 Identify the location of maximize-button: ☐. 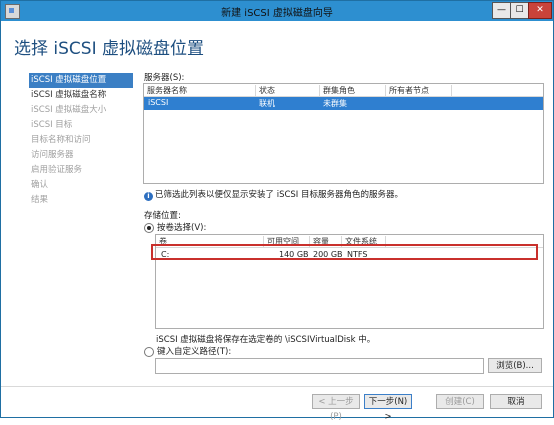
(519, 10).